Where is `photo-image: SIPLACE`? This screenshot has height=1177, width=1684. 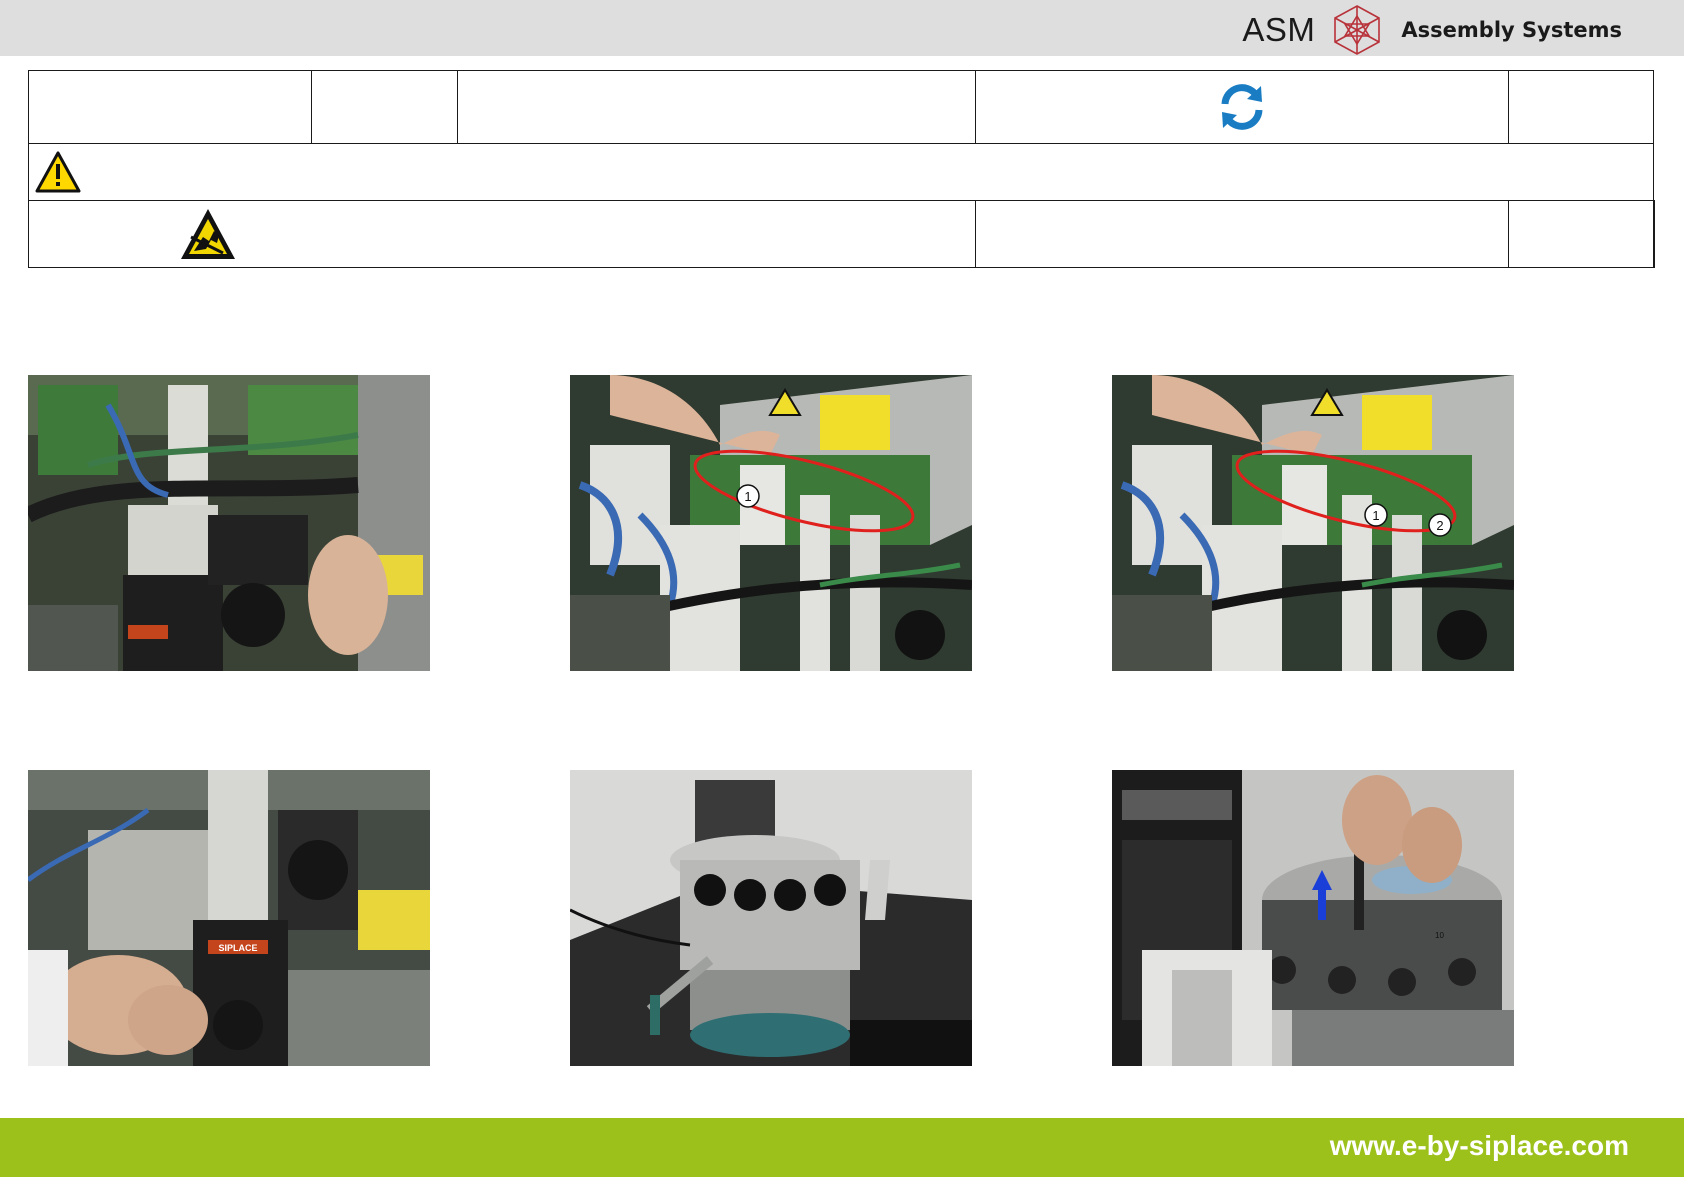
photo-image: SIPLACE is located at coordinates (229, 918).